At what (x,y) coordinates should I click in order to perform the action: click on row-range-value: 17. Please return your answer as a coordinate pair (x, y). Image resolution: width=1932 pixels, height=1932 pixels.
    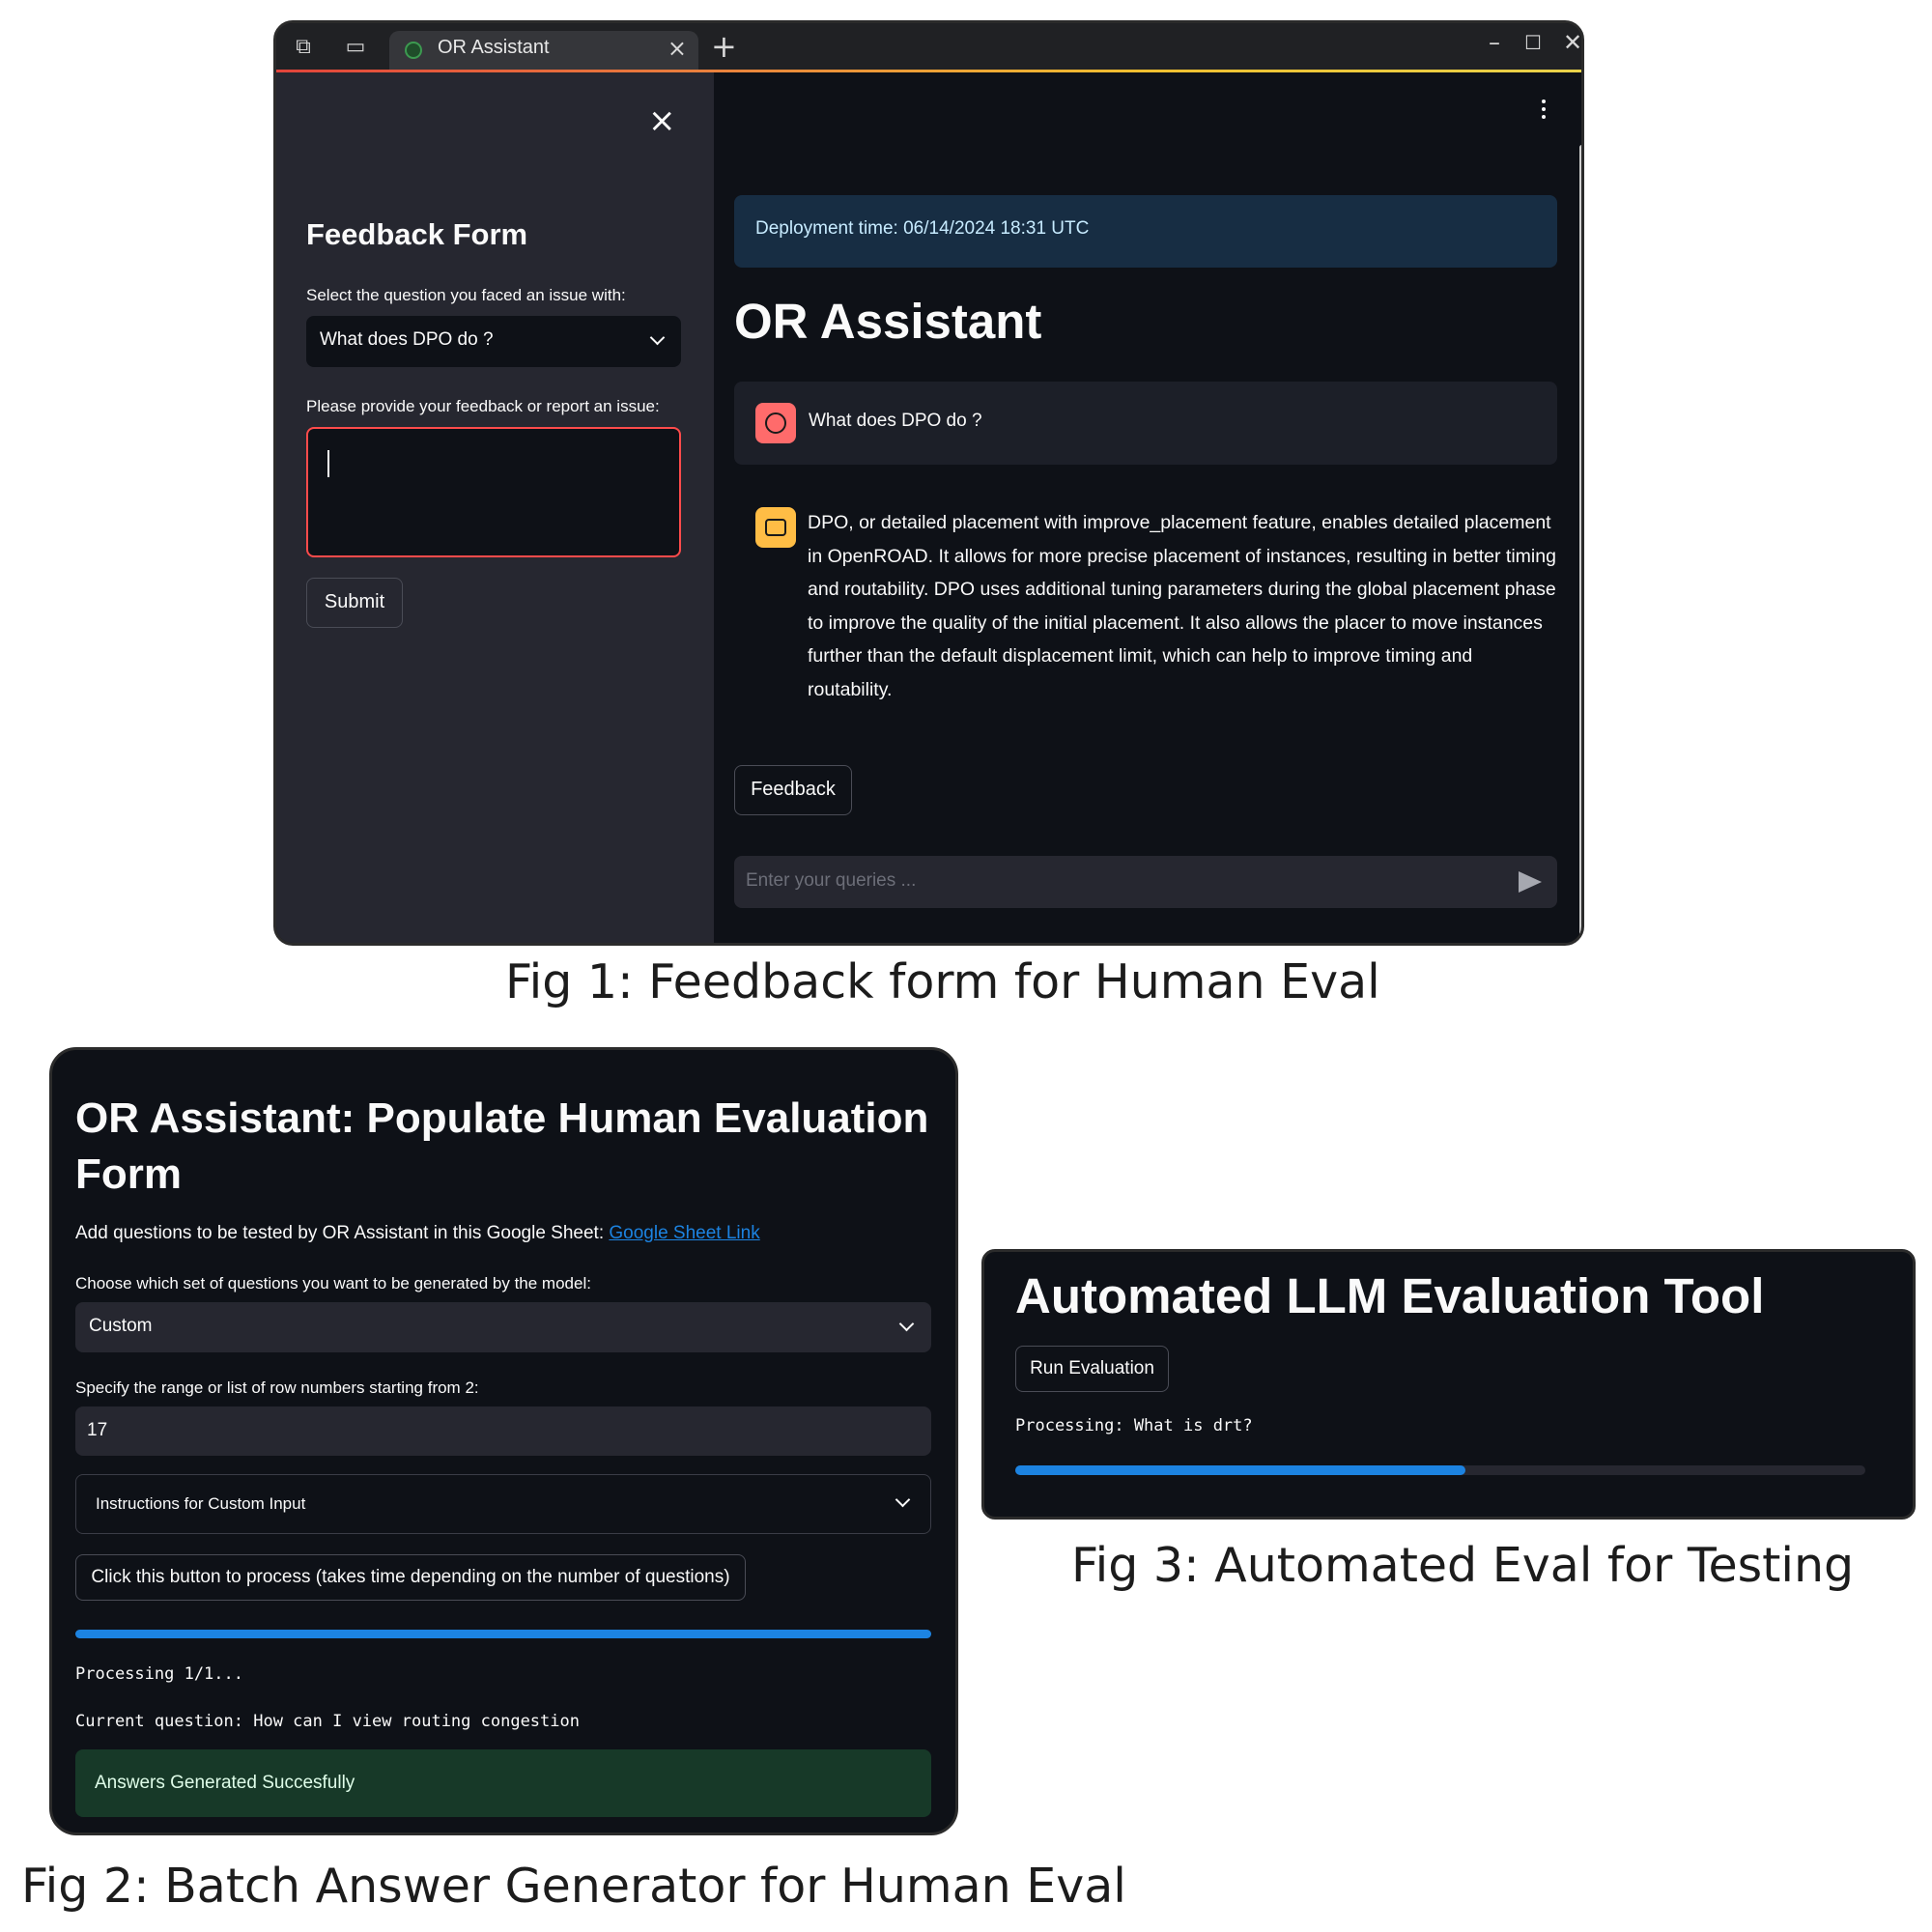
    Looking at the image, I should click on (97, 1430).